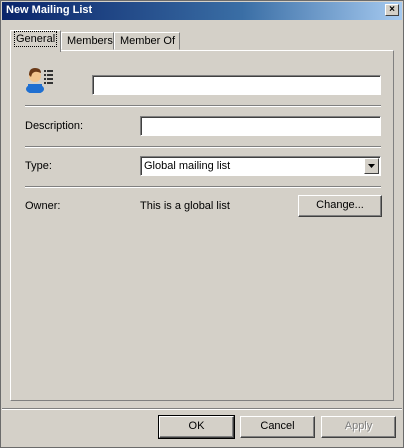 This screenshot has height=448, width=404. What do you see at coordinates (277, 427) in the screenshot?
I see `cancel-button: Cancel` at bounding box center [277, 427].